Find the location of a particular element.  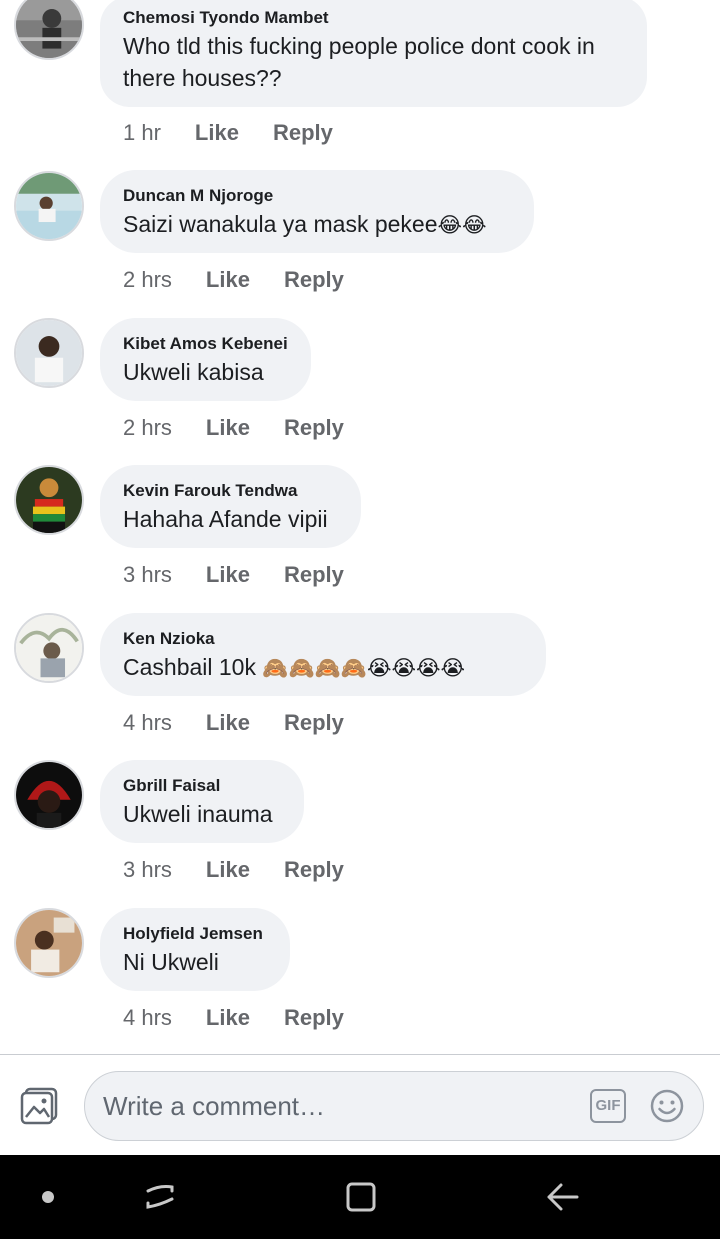

comment-text: Ukweli inauma is located at coordinates (198, 814).